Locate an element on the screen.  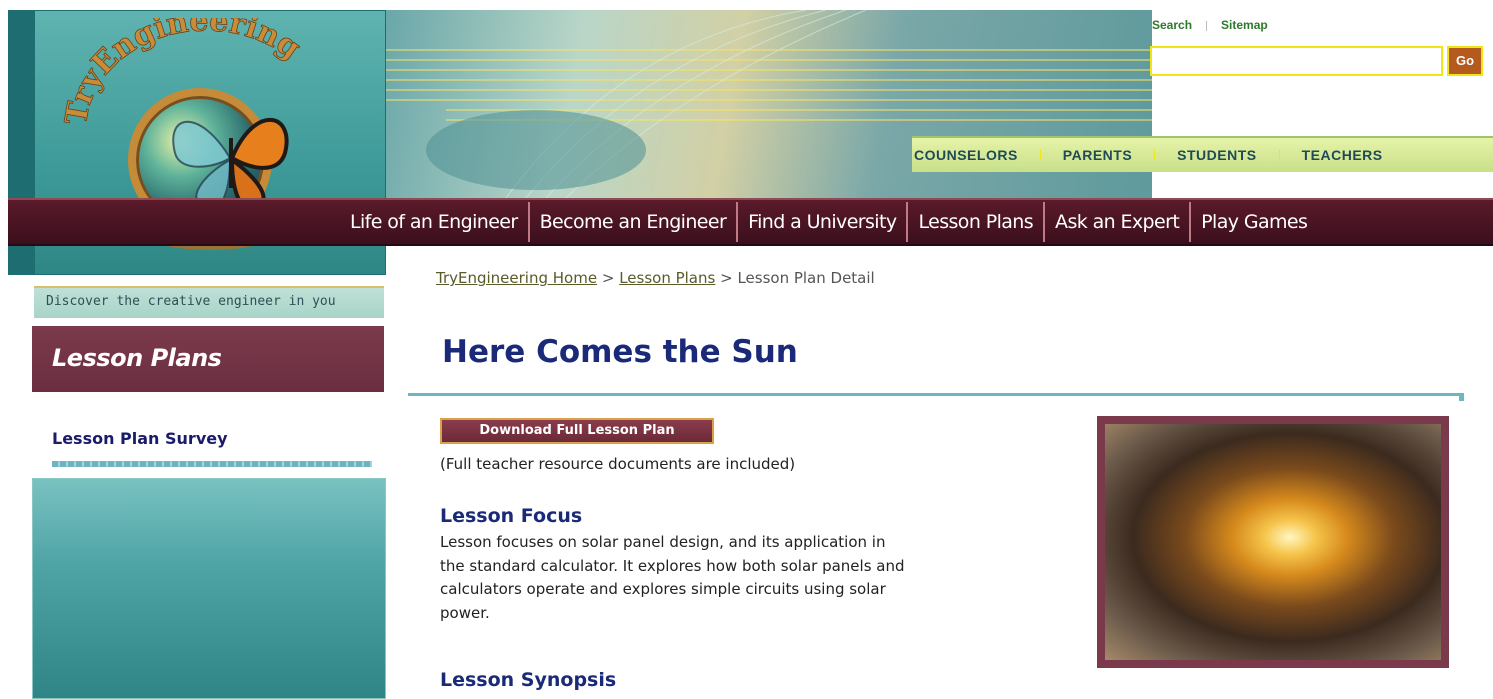
nav-lesson-plans: Lesson Plans is located at coordinates (975, 222).